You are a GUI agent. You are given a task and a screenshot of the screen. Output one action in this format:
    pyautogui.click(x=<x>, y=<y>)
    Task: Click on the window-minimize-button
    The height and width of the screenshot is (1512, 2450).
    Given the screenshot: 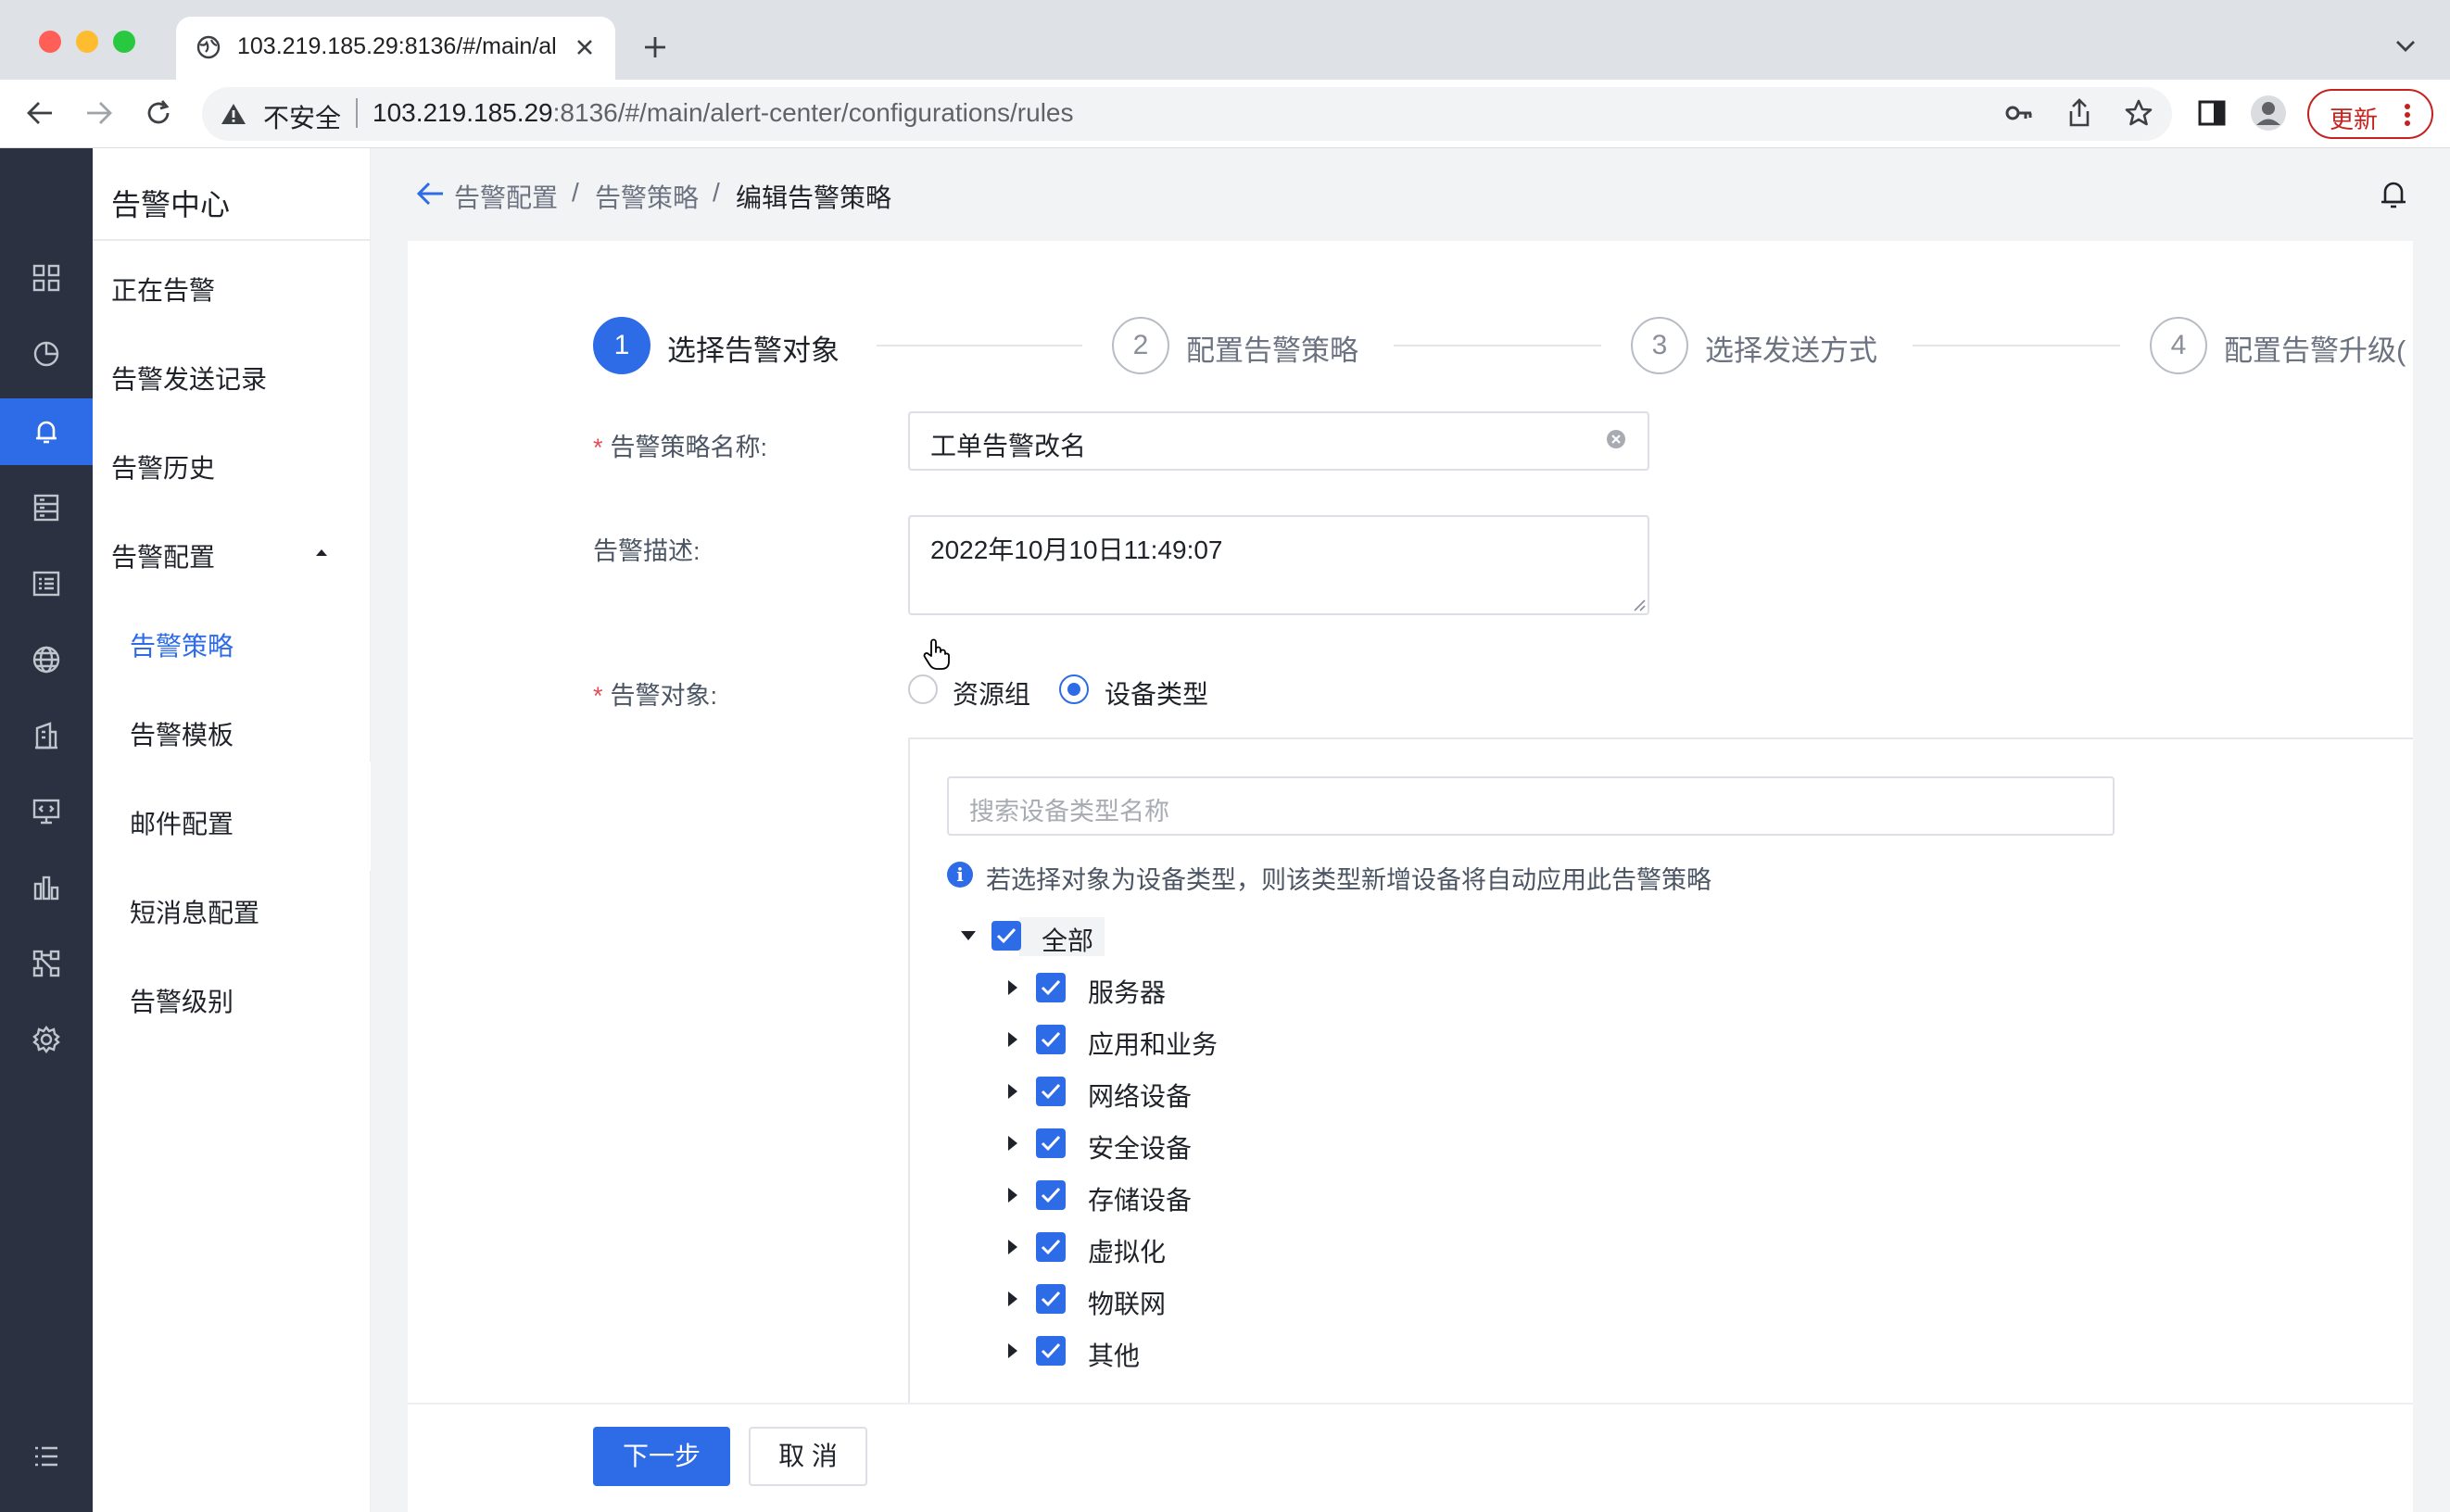 What is the action you would take?
    pyautogui.click(x=87, y=42)
    